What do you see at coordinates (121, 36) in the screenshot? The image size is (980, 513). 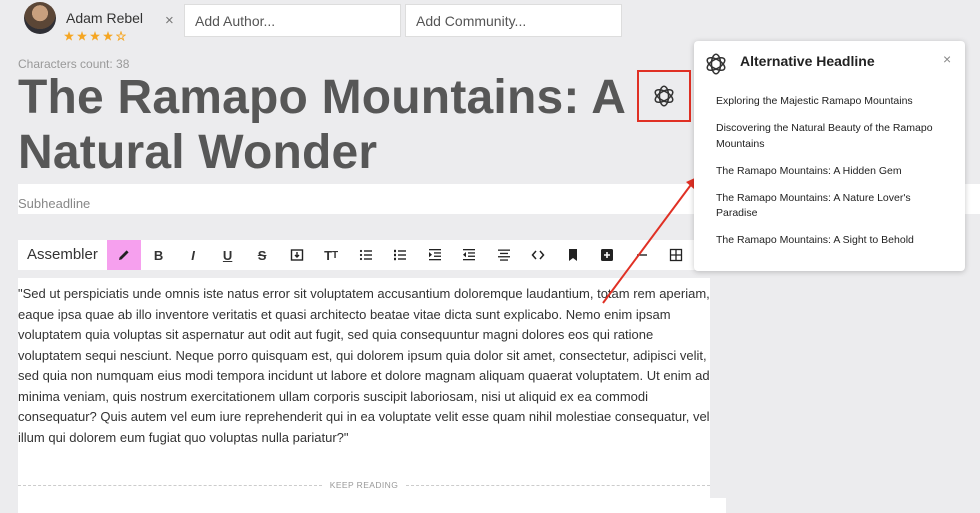 I see `star-outline-icon` at bounding box center [121, 36].